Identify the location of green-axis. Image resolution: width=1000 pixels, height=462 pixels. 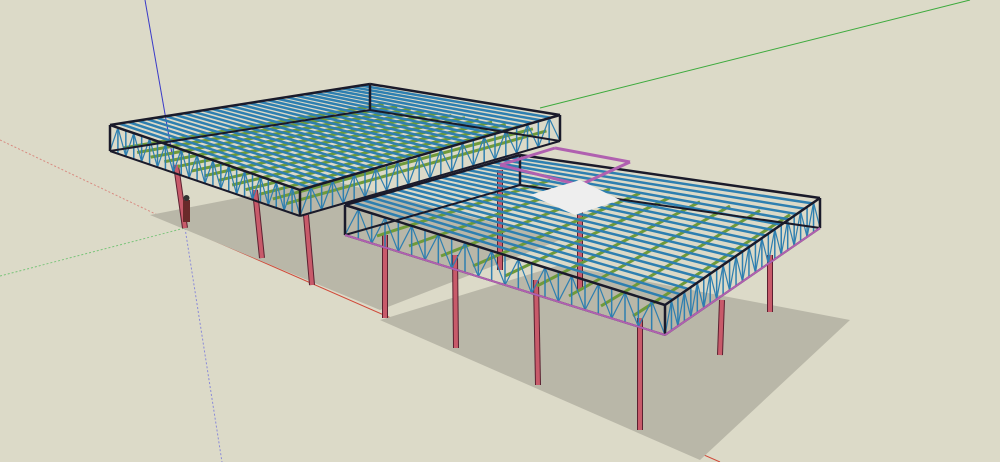
(755, 54).